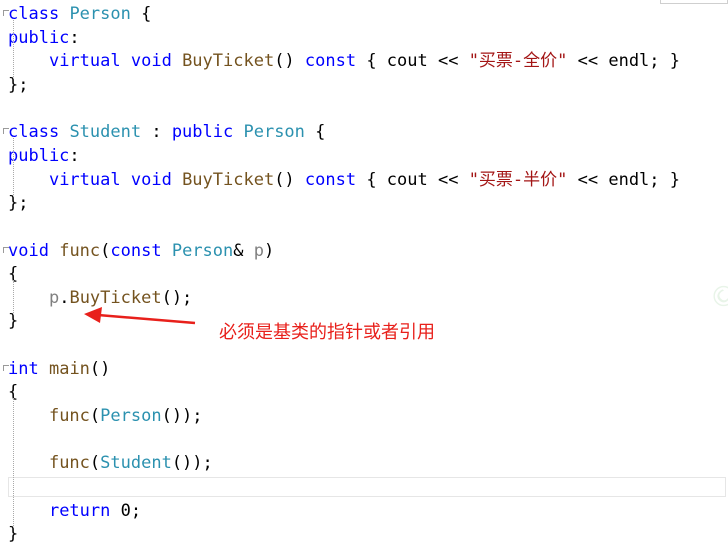 The width and height of the screenshot is (728, 551). I want to click on annotation-arrow, so click(140, 316).